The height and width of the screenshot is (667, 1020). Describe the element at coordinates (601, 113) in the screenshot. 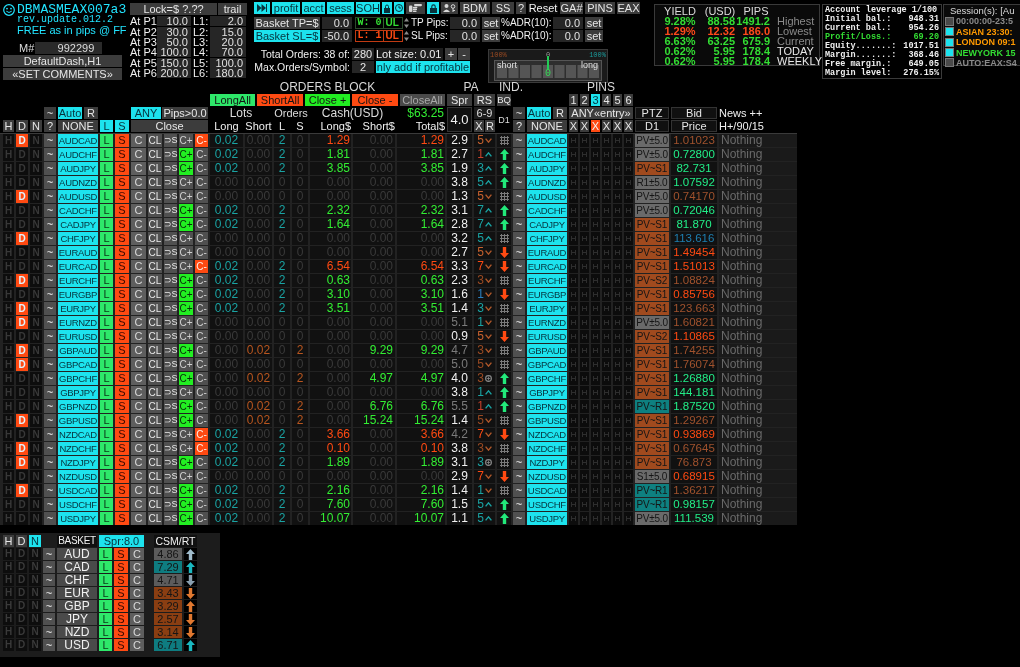

I see `entry-button: ANY«entry»` at that location.